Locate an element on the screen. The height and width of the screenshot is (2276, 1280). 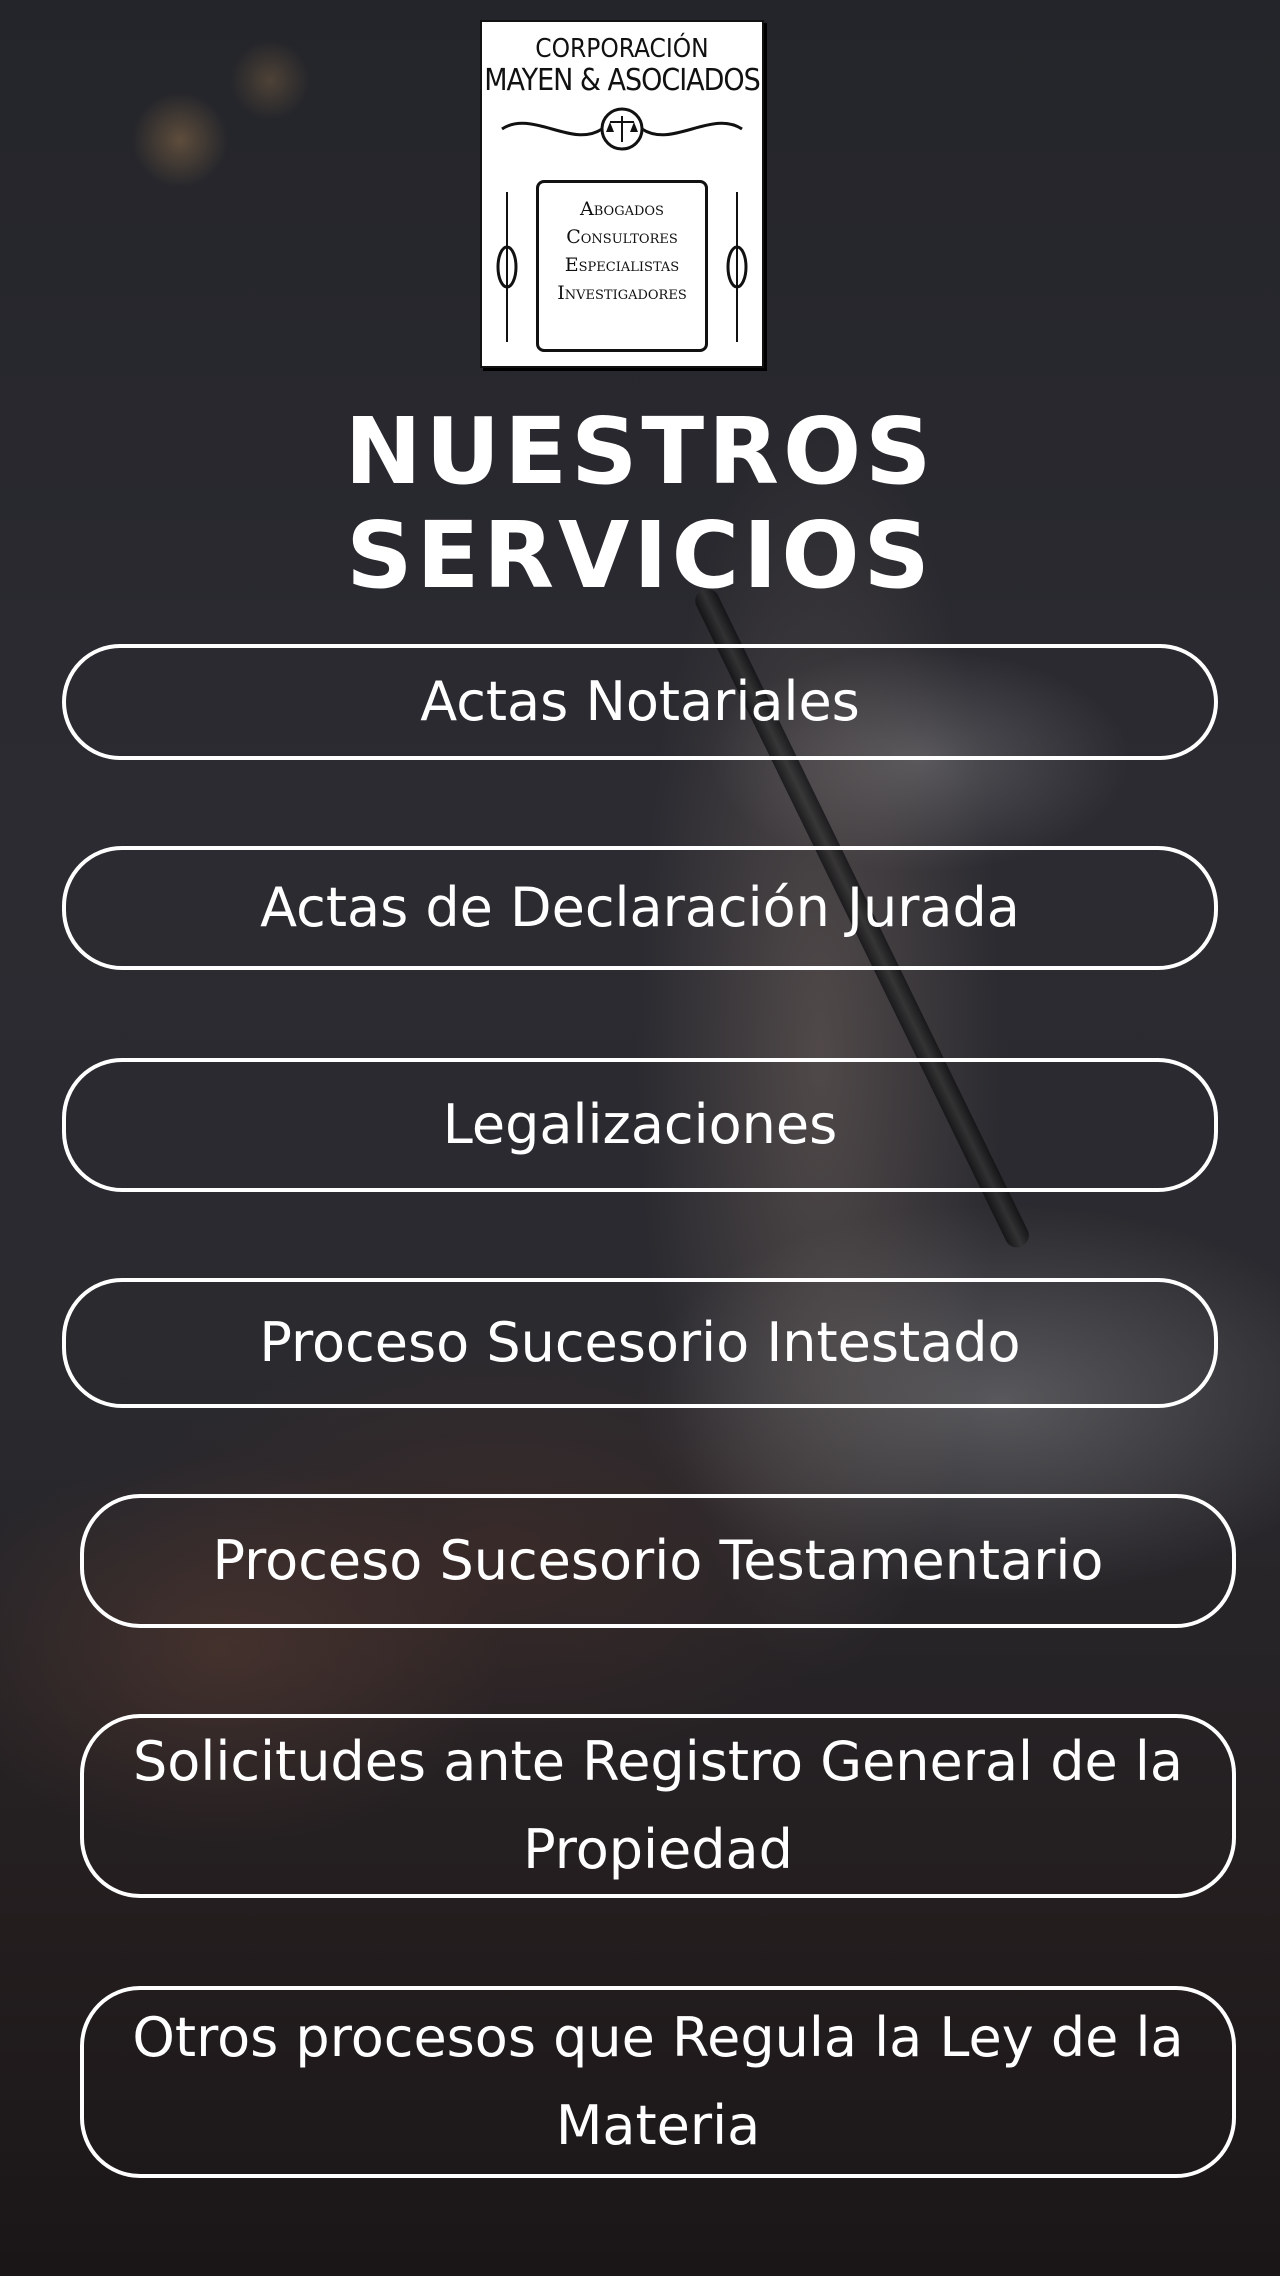
service-button-sucesorio-testamentario: Proceso Sucesorio Testamentario is located at coordinates (658, 1561).